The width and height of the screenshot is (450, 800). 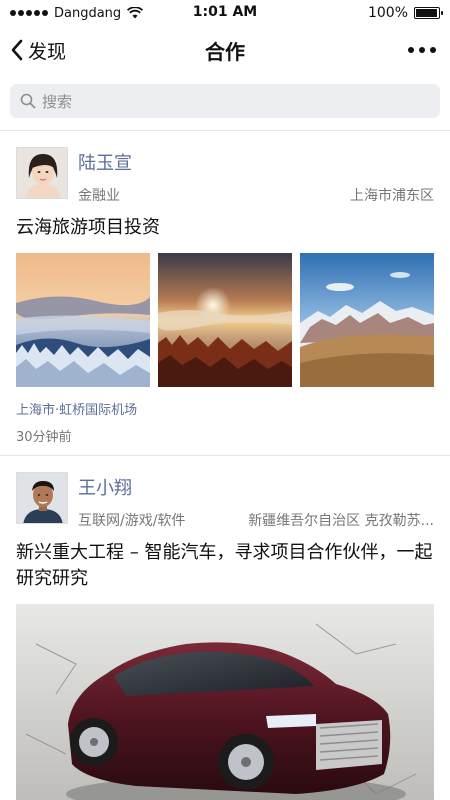 What do you see at coordinates (29, 13) in the screenshot?
I see `signal-icon` at bounding box center [29, 13].